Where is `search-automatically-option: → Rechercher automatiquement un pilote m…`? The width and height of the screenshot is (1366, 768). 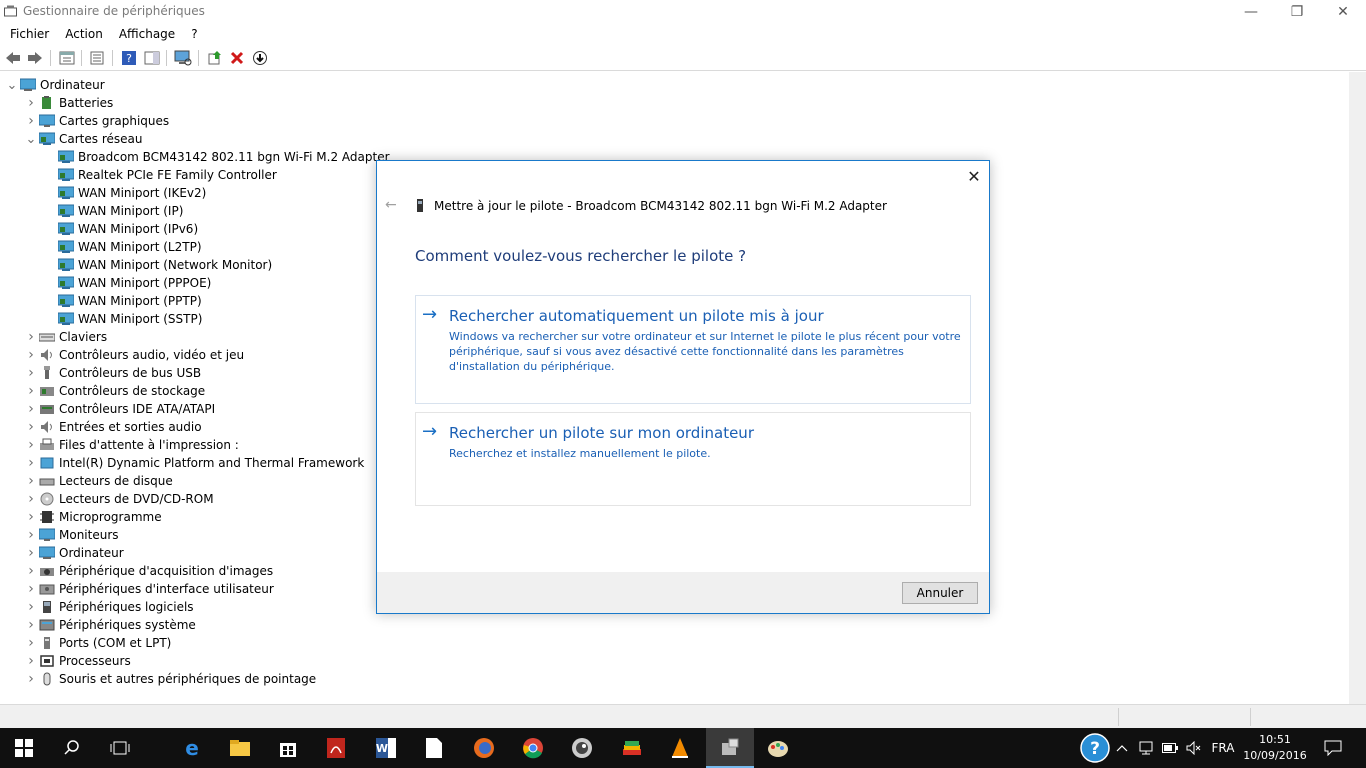
search-automatically-option: → Rechercher automatiquement un pilote m… is located at coordinates (693, 349).